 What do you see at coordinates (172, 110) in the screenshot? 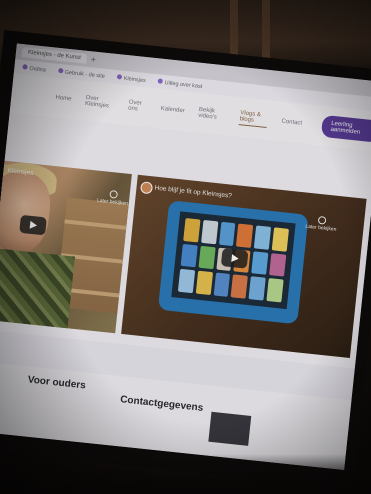
I see `nav-item-calendar: Kalender` at bounding box center [172, 110].